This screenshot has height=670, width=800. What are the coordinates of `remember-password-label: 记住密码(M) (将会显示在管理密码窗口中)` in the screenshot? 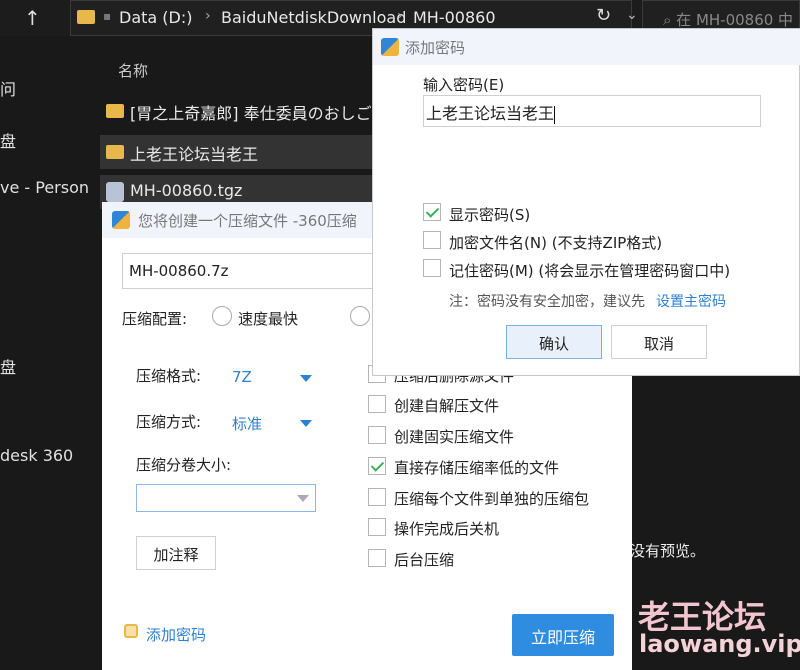 It's located at (590, 271).